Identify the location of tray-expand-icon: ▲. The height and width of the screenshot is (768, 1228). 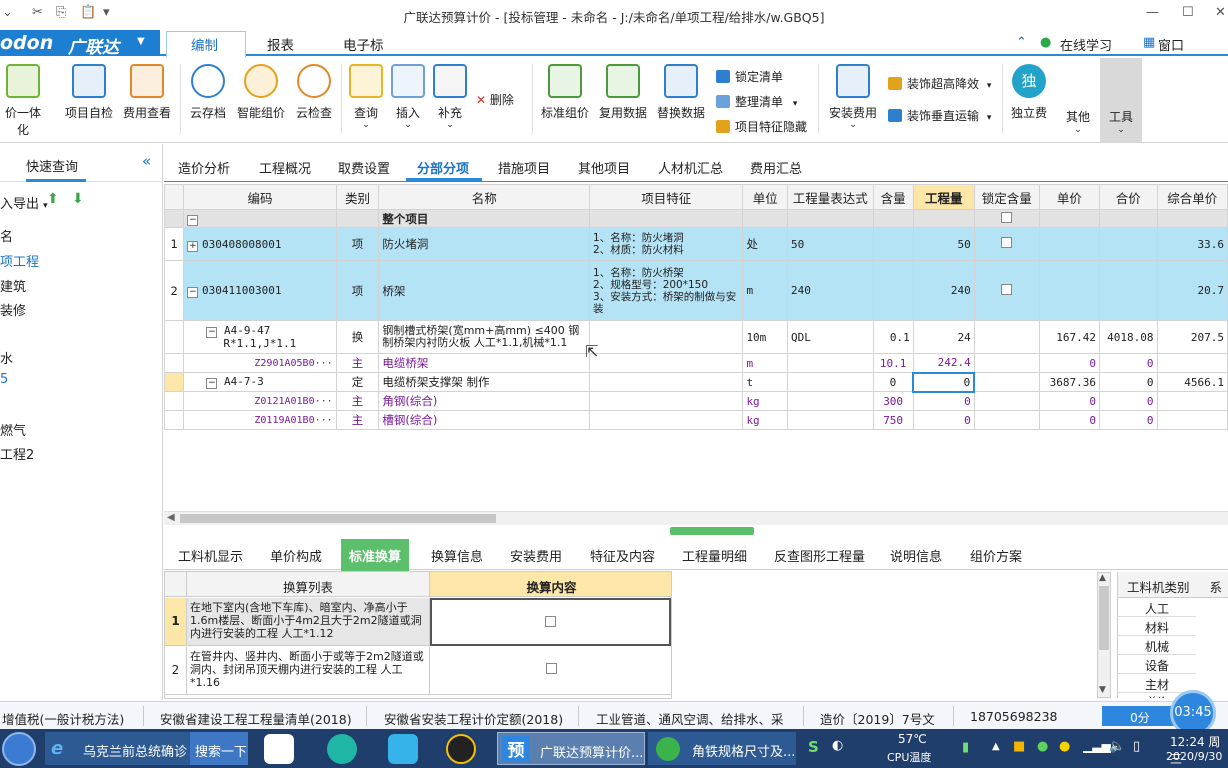
(996, 746).